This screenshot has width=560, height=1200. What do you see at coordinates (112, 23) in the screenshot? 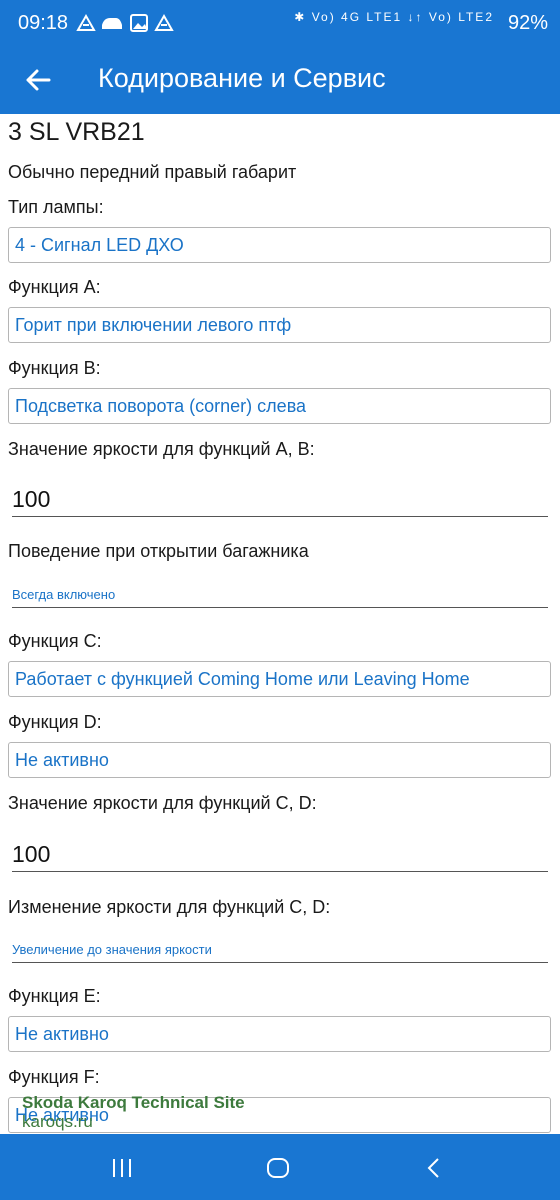
I see `car-icon` at bounding box center [112, 23].